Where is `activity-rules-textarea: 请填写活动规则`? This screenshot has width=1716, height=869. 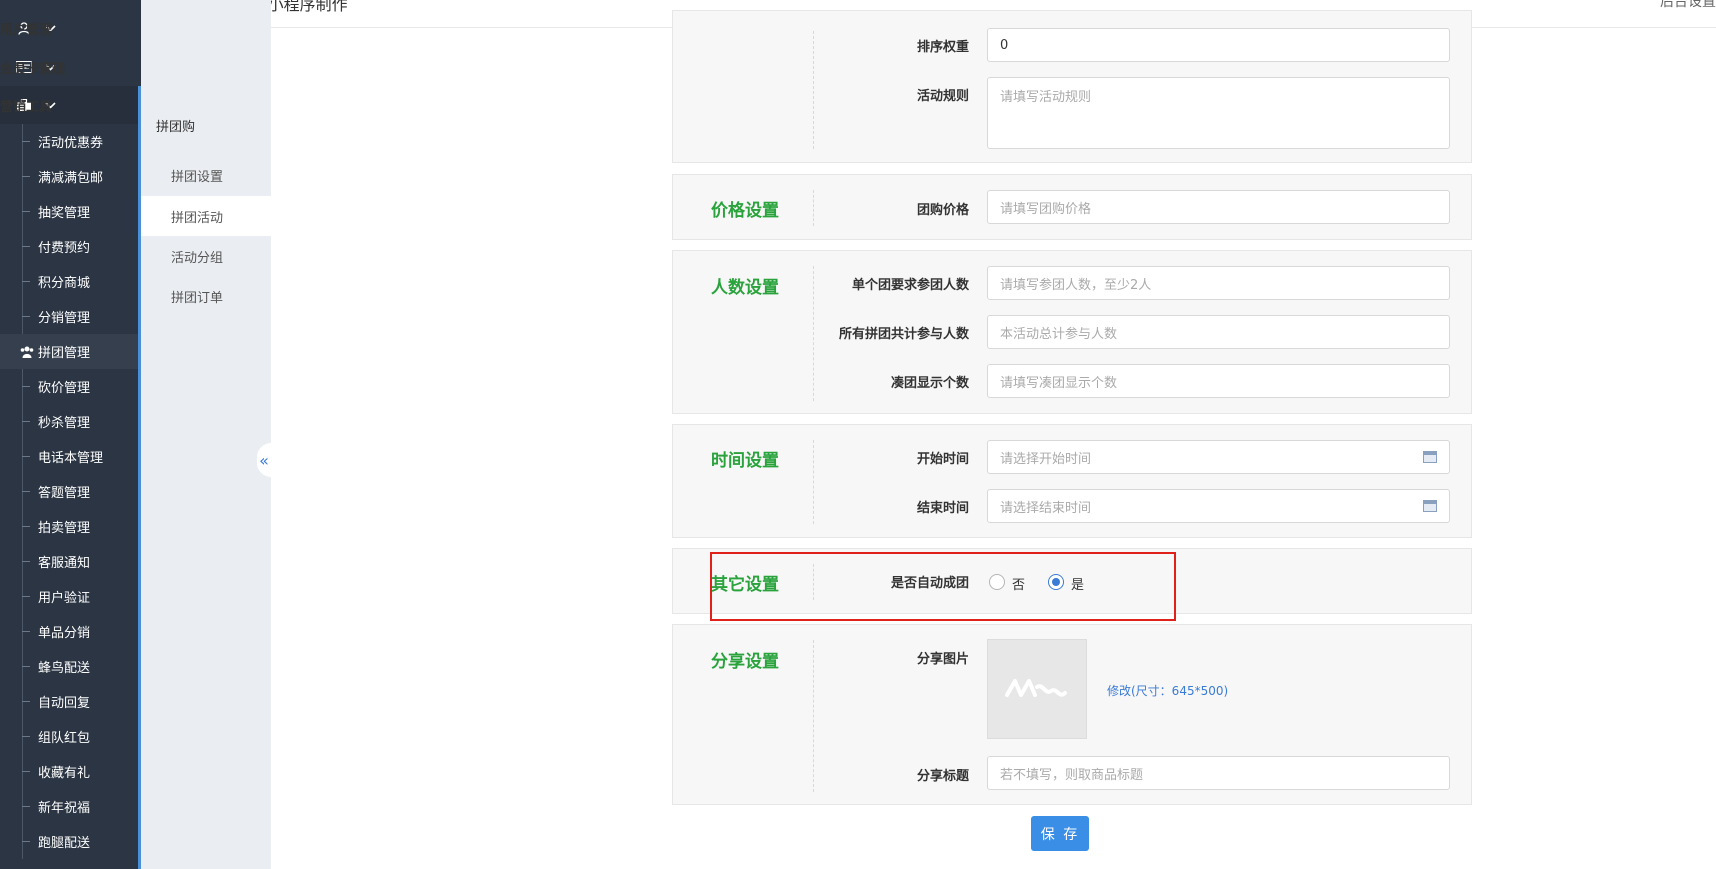
activity-rules-textarea: 请填写活动规则 is located at coordinates (1218, 113).